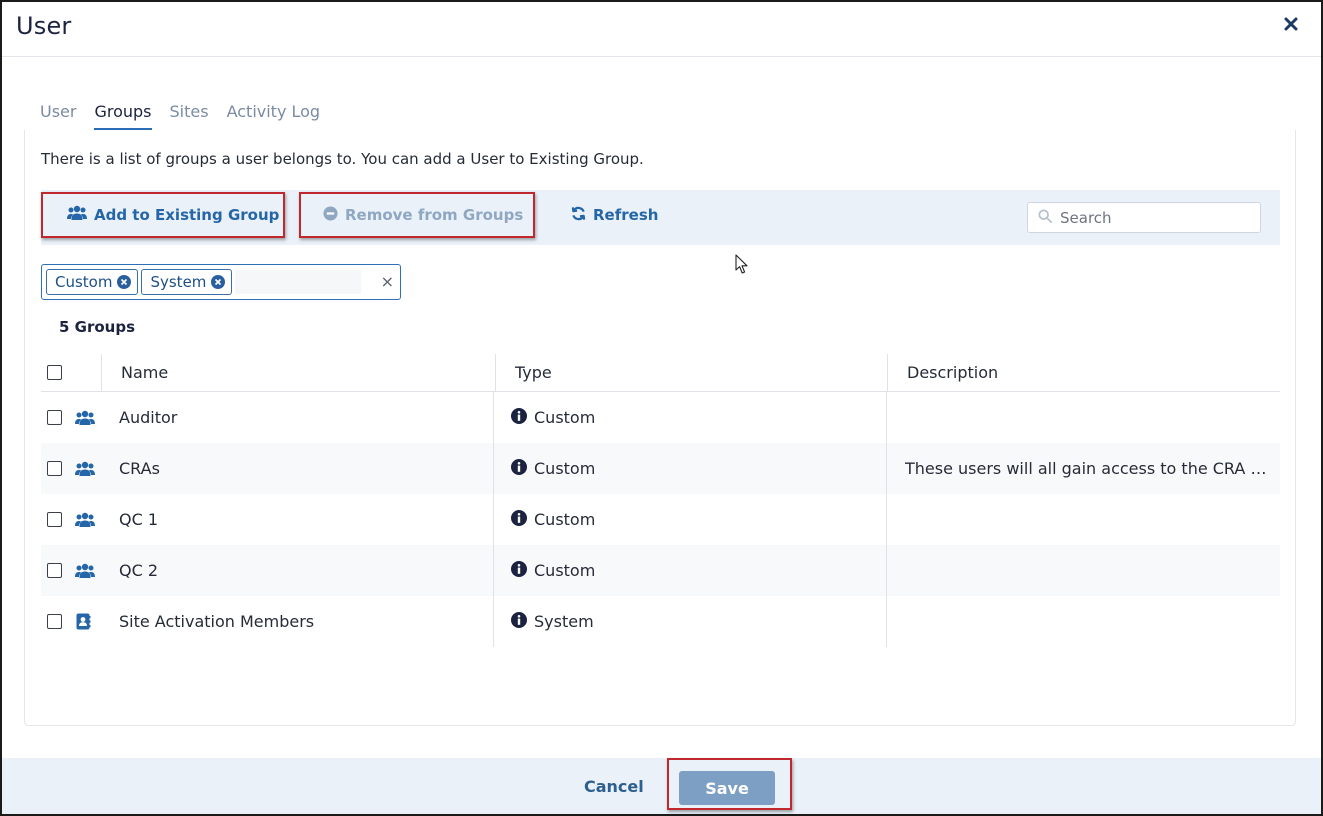 The height and width of the screenshot is (816, 1323). Describe the element at coordinates (84, 282) in the screenshot. I see `chip-label: Custom` at that location.